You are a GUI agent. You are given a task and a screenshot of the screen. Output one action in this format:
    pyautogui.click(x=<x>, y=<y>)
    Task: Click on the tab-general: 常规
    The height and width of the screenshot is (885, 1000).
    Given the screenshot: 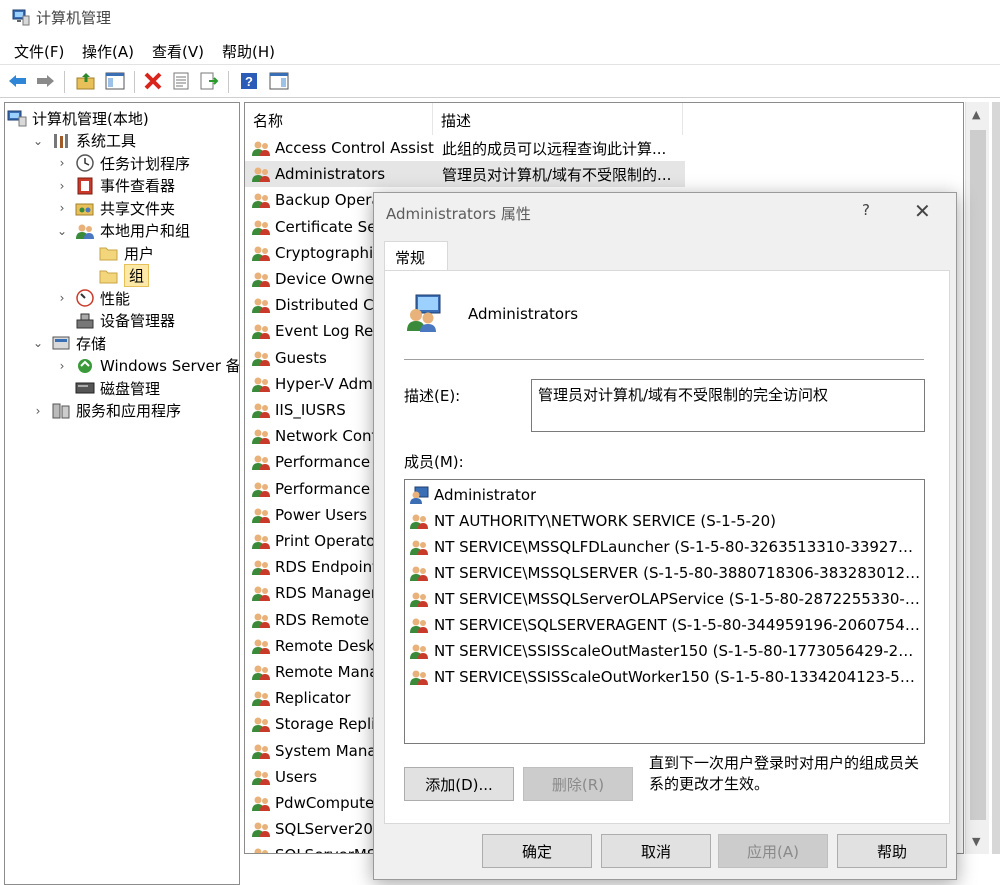 What is the action you would take?
    pyautogui.click(x=416, y=256)
    